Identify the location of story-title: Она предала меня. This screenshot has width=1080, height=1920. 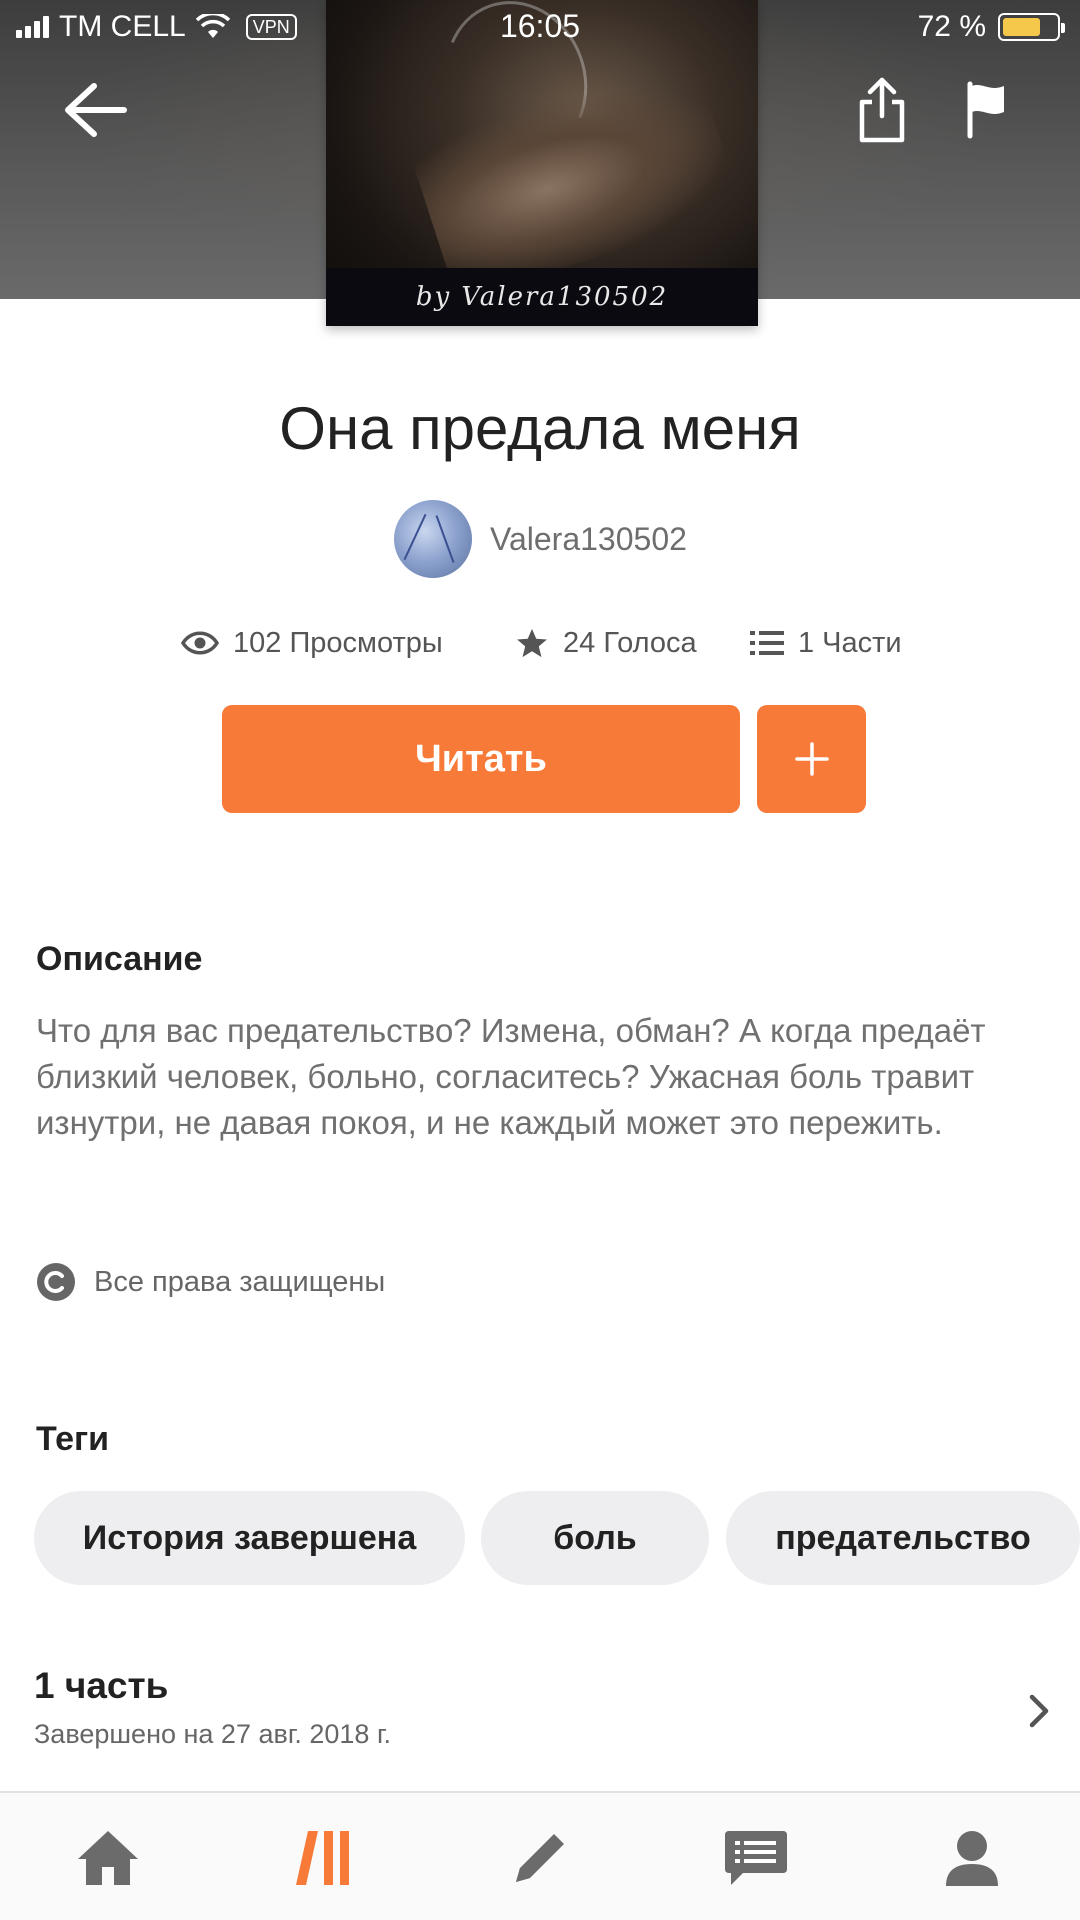
(540, 428).